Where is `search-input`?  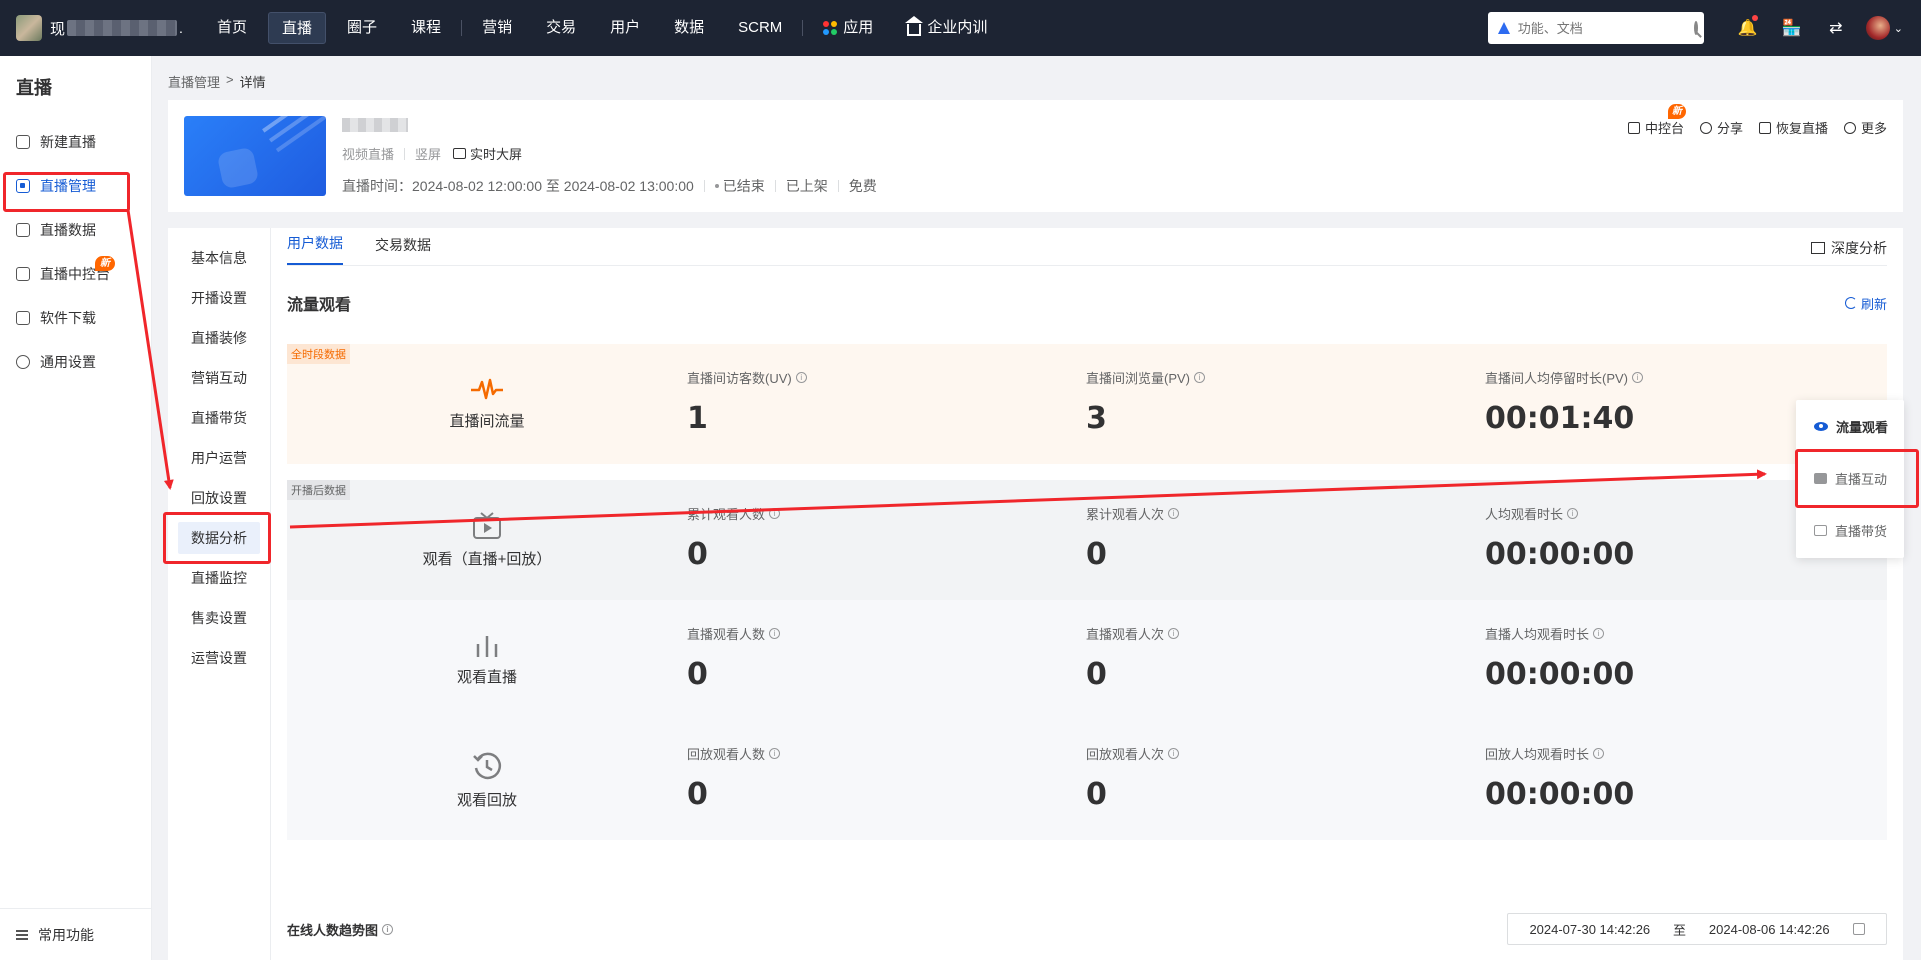
search-input is located at coordinates (1605, 28).